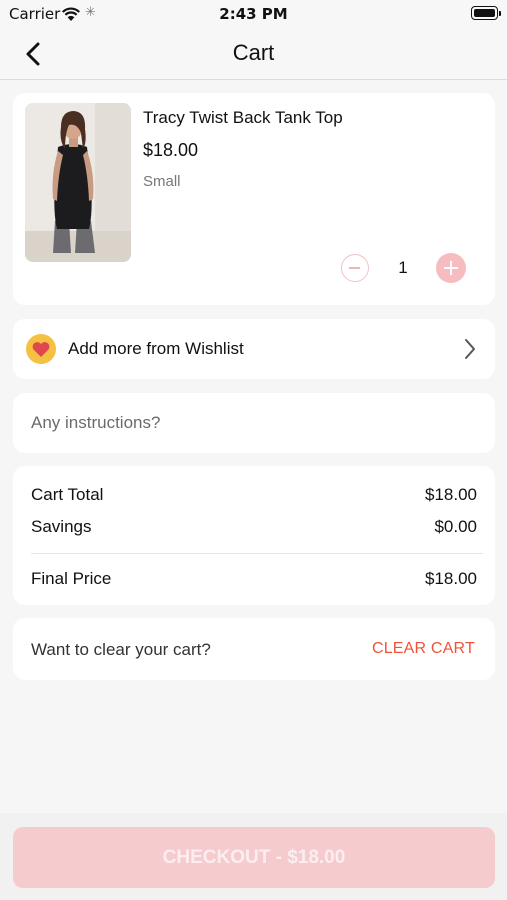 The image size is (507, 900). What do you see at coordinates (171, 150) in the screenshot?
I see `product-price: $18.00` at bounding box center [171, 150].